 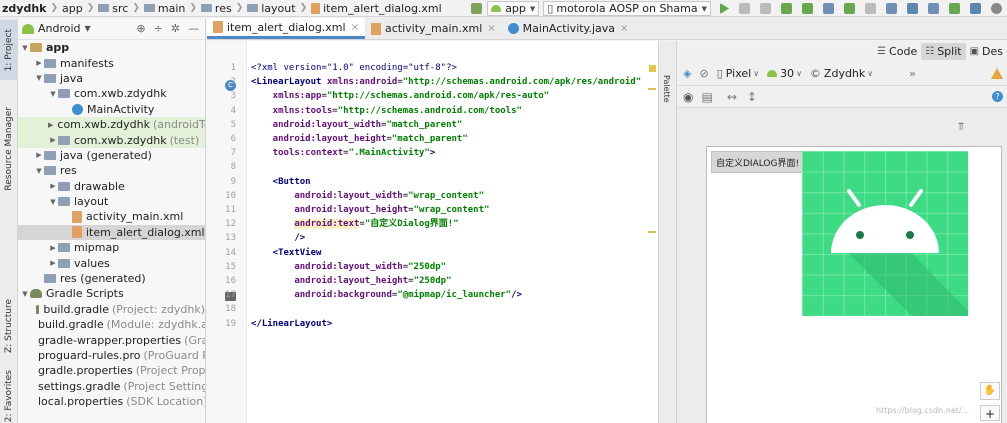 What do you see at coordinates (961, 127) in the screenshot?
I see `pin-icon: ⫪` at bounding box center [961, 127].